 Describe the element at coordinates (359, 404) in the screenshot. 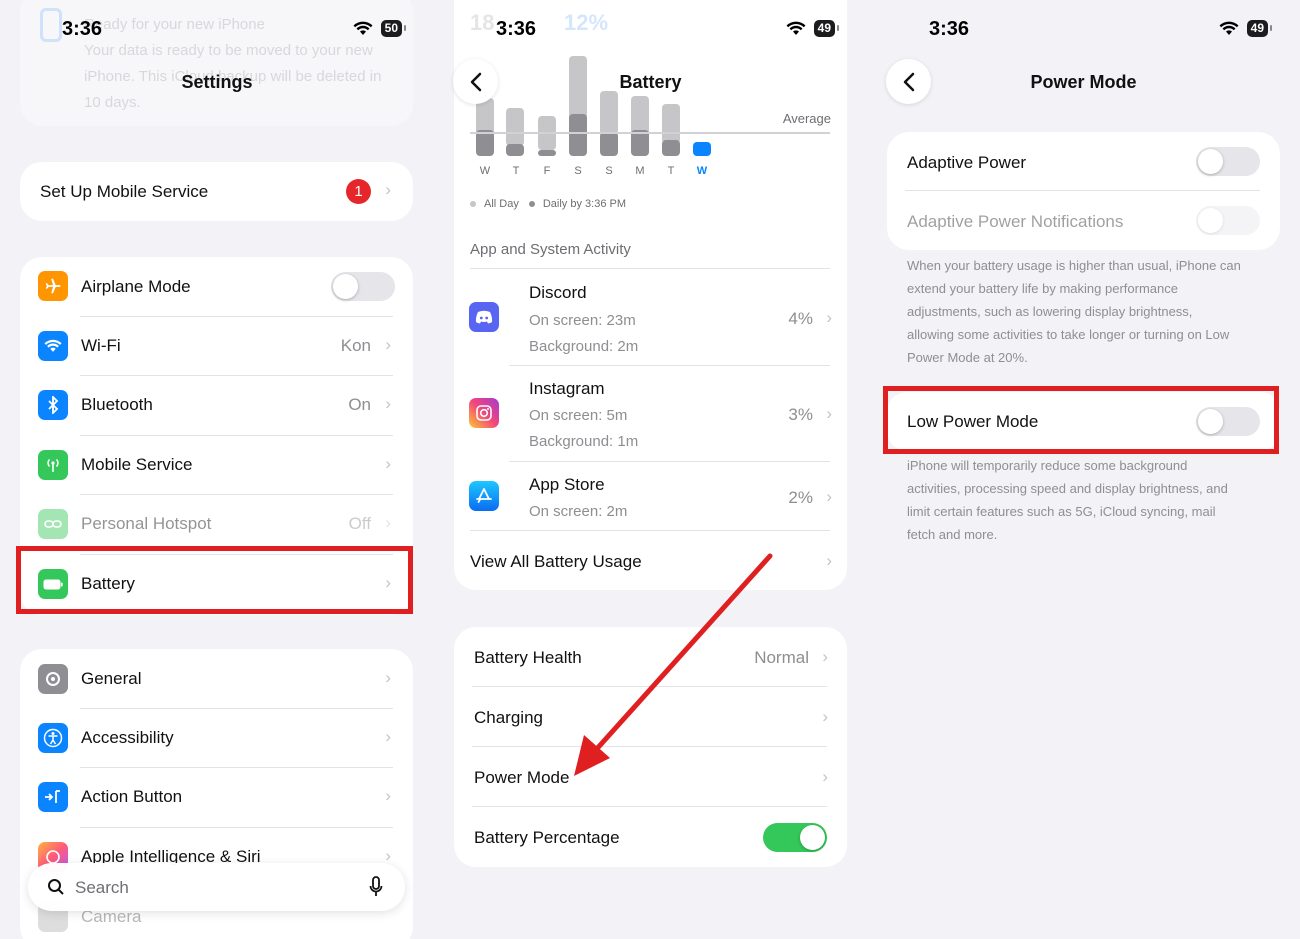

I see `row-value: On` at that location.